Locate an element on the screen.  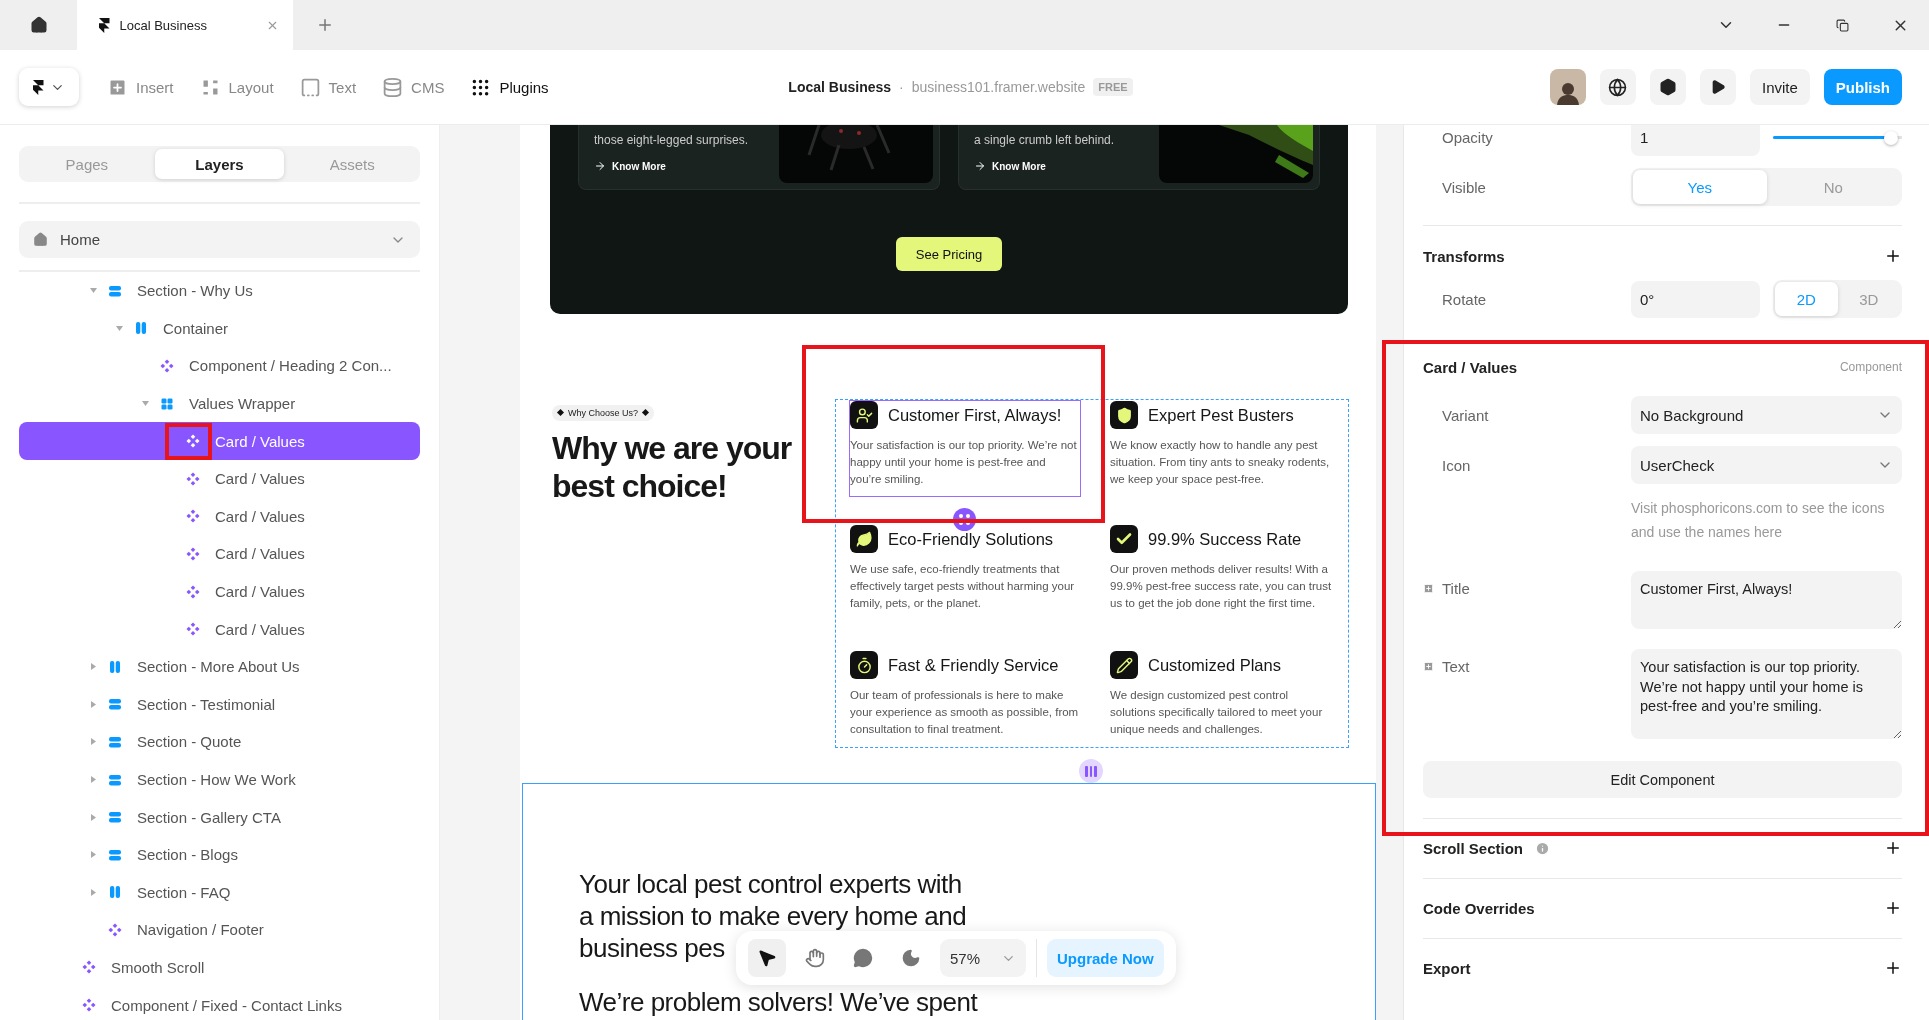
layer-item: Section - Why Us is located at coordinates (219, 291).